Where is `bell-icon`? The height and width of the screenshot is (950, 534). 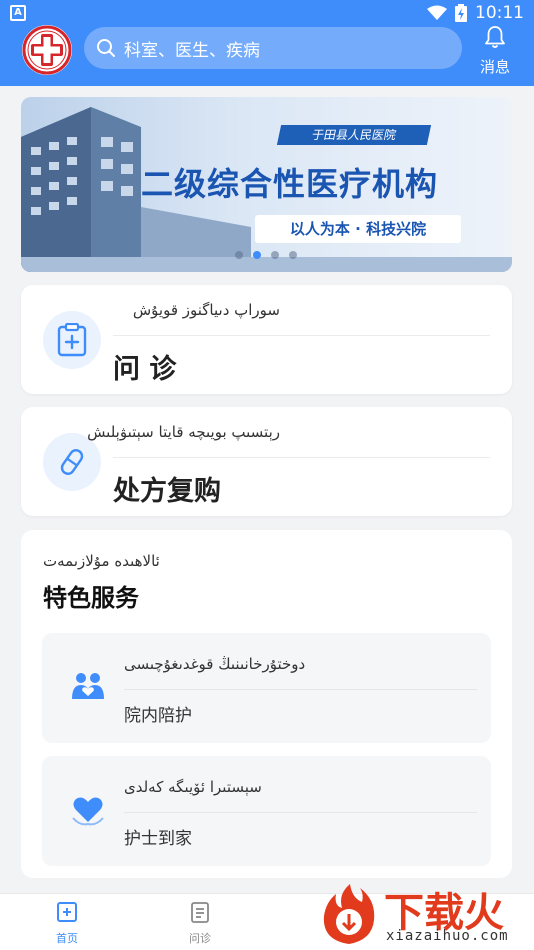
bell-icon is located at coordinates (495, 37).